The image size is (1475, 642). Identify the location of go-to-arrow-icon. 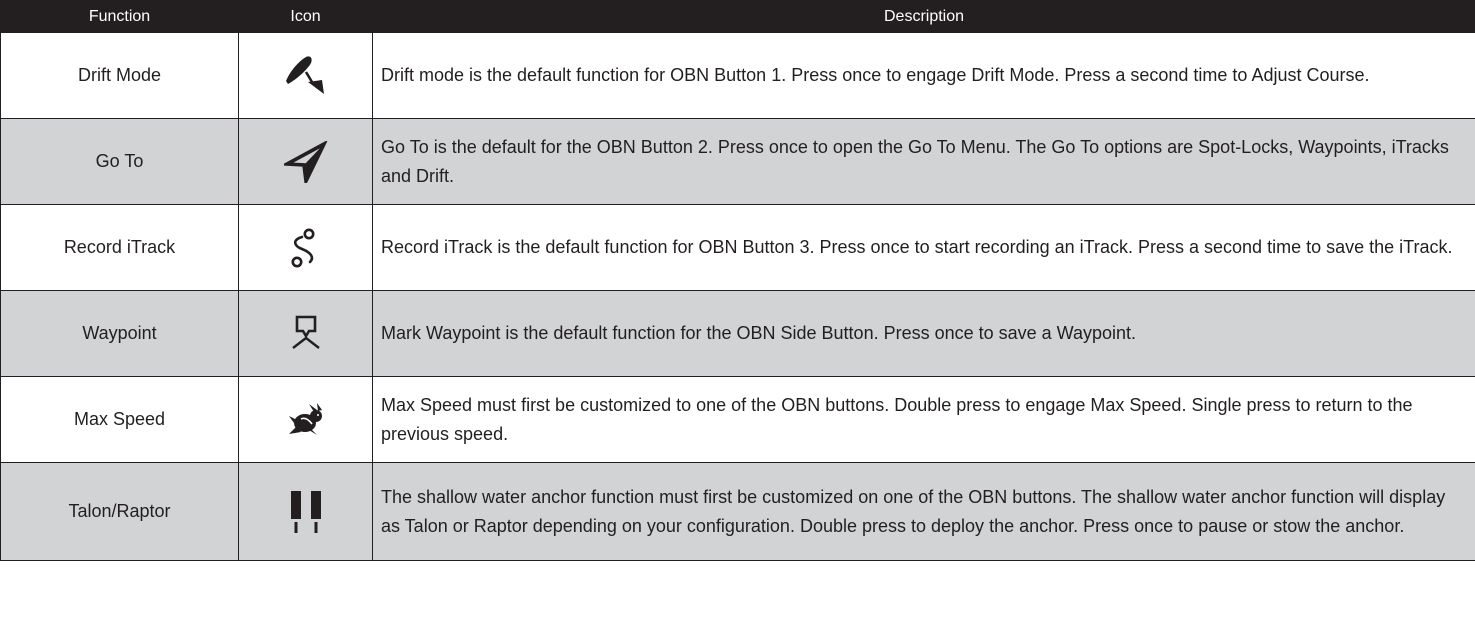
(305, 161).